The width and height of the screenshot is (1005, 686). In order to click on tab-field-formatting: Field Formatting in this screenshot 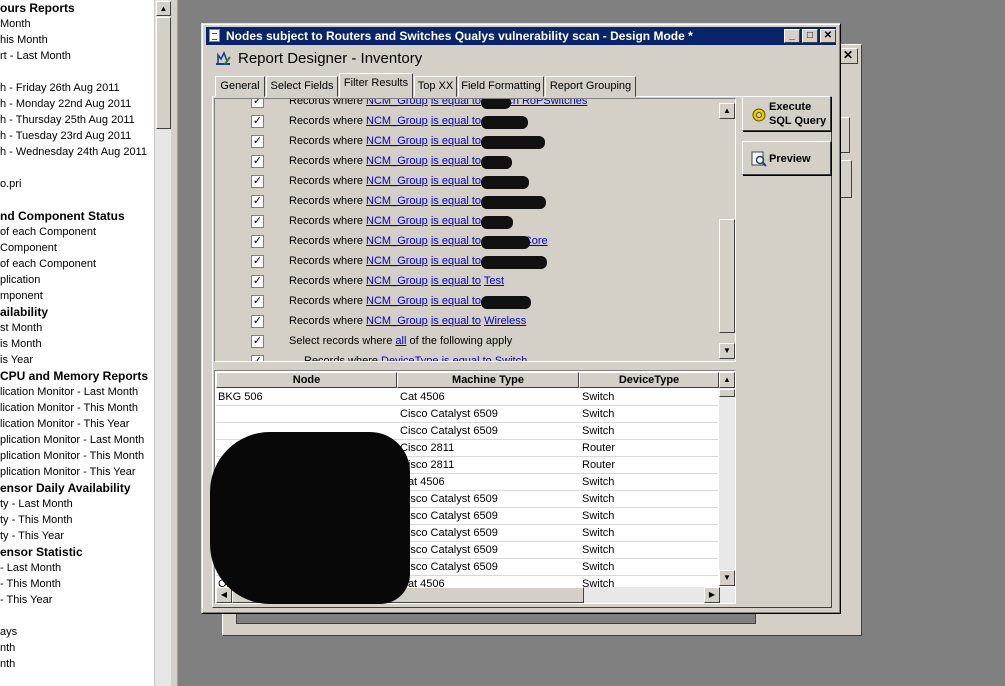, I will do `click(501, 86)`.